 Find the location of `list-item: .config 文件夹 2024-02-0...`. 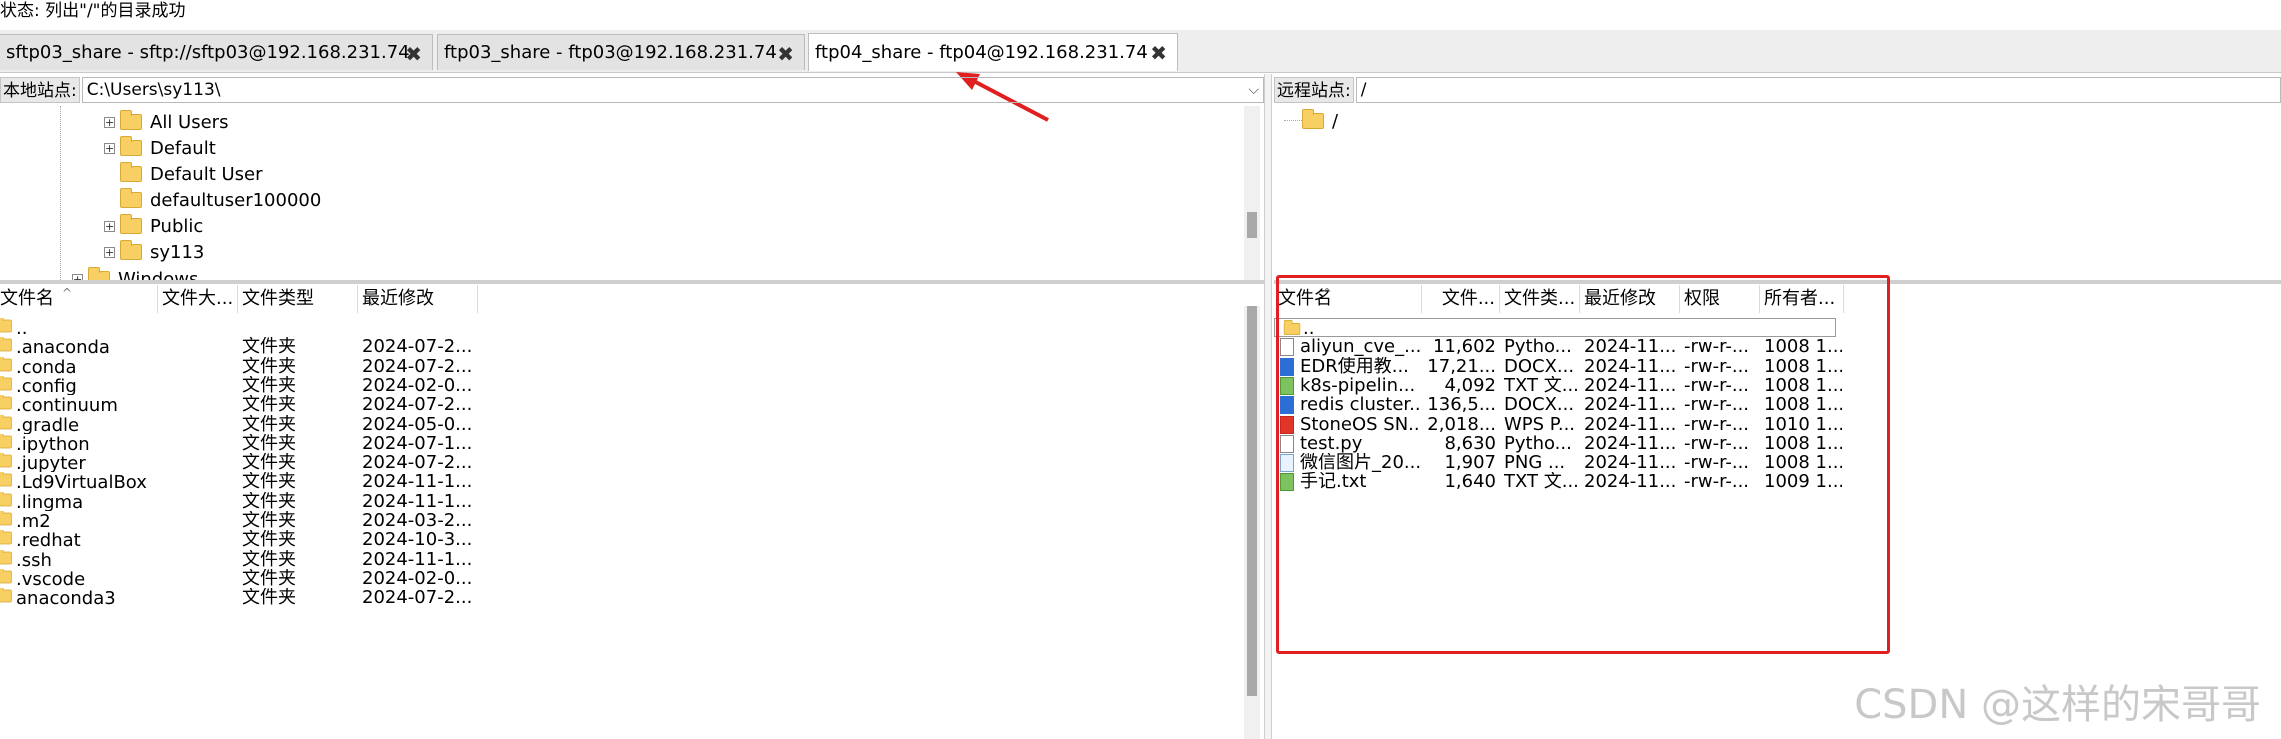

list-item: .config 文件夹 2024-02-0... is located at coordinates (620, 385).